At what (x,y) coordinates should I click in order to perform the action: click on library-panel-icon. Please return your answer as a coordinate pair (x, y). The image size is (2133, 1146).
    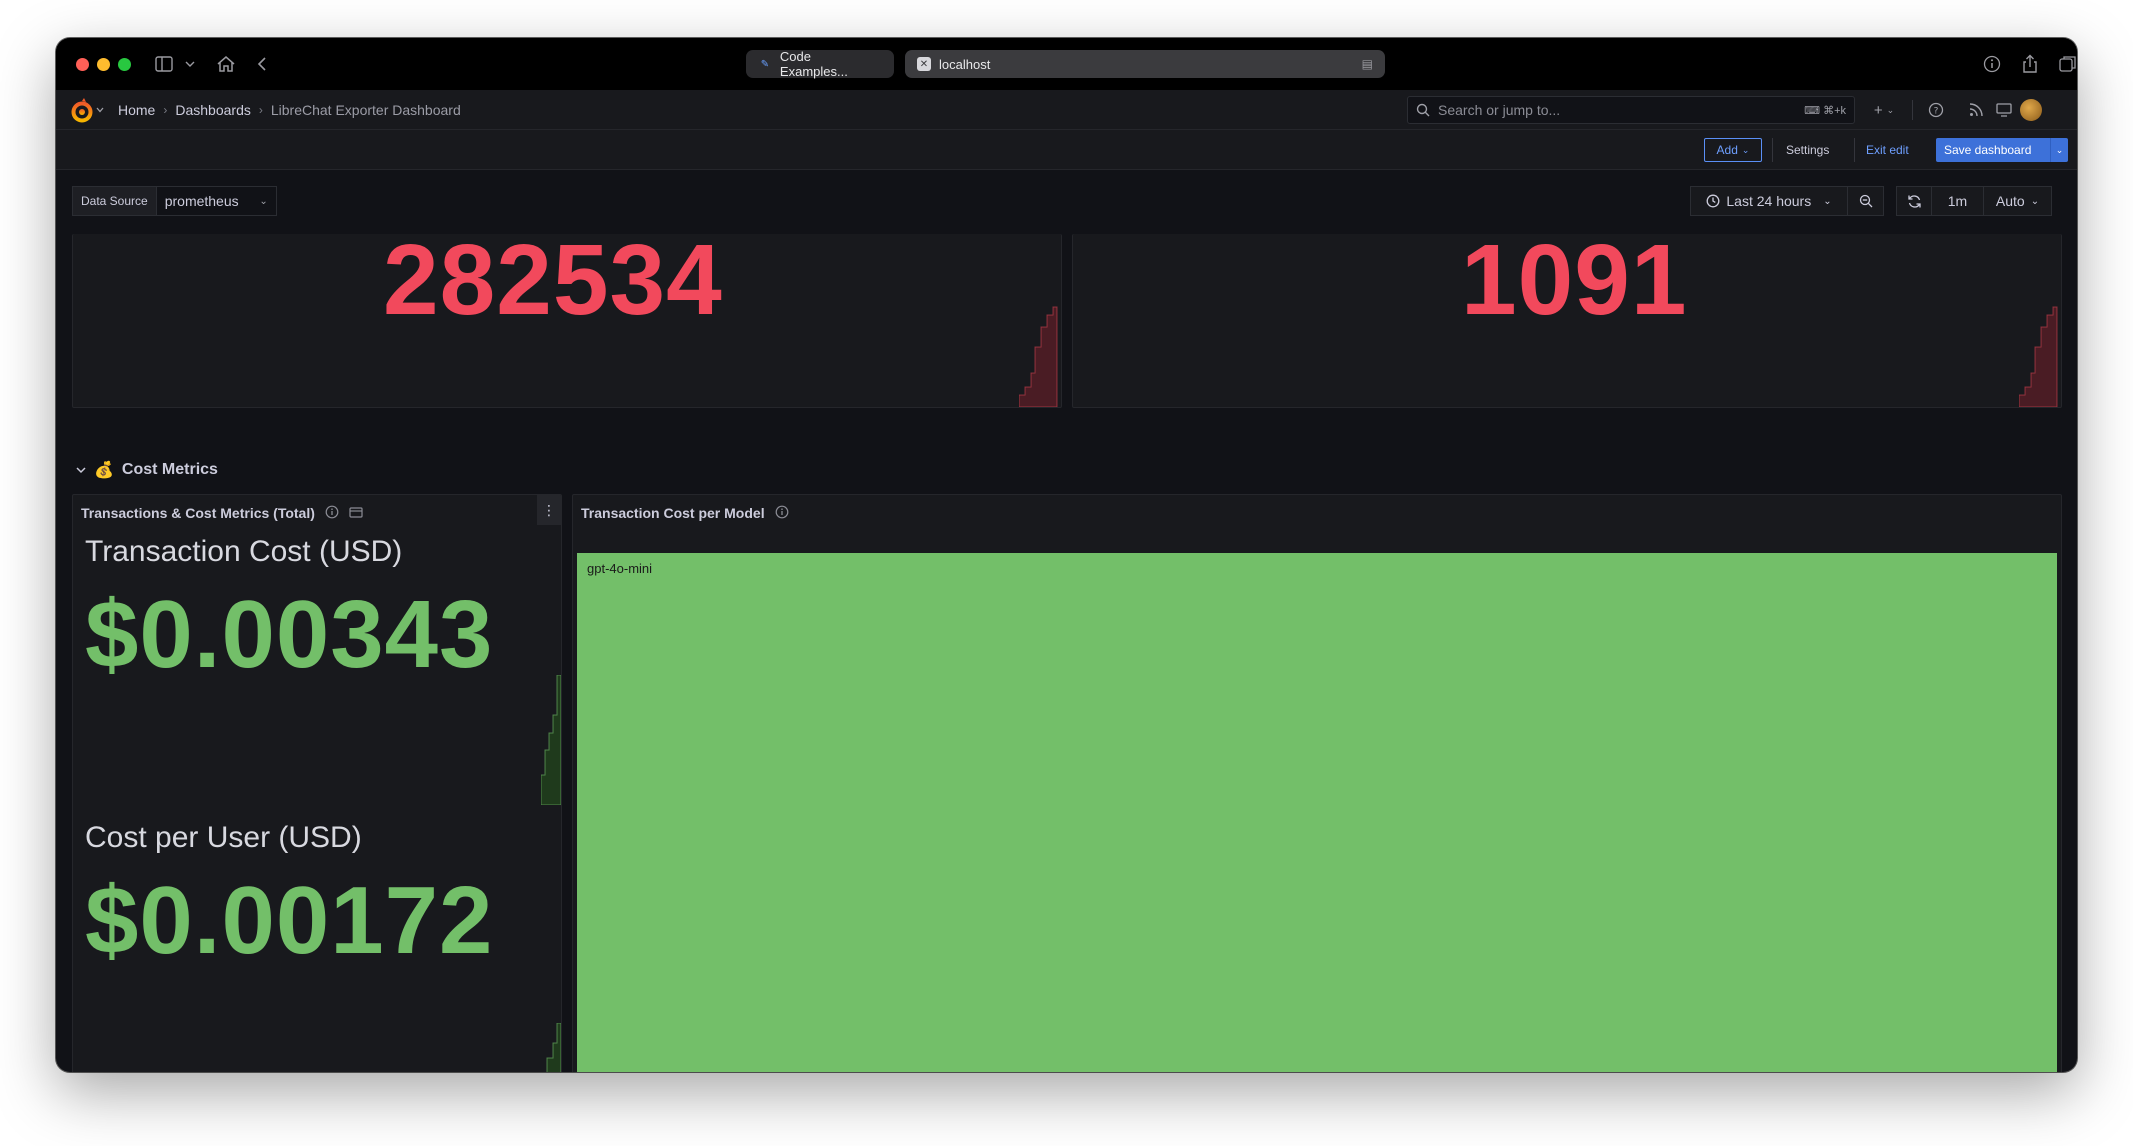
    Looking at the image, I should click on (356, 513).